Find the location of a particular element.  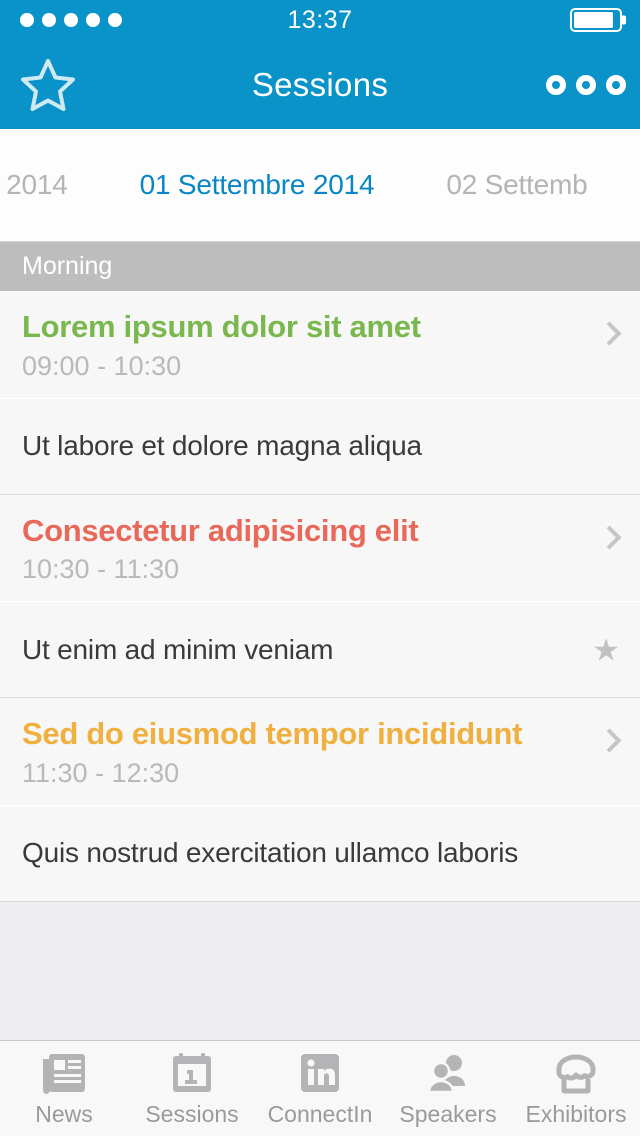

session-row-subtitle: Ut enim ad minim veniam ★ is located at coordinates (320, 650).